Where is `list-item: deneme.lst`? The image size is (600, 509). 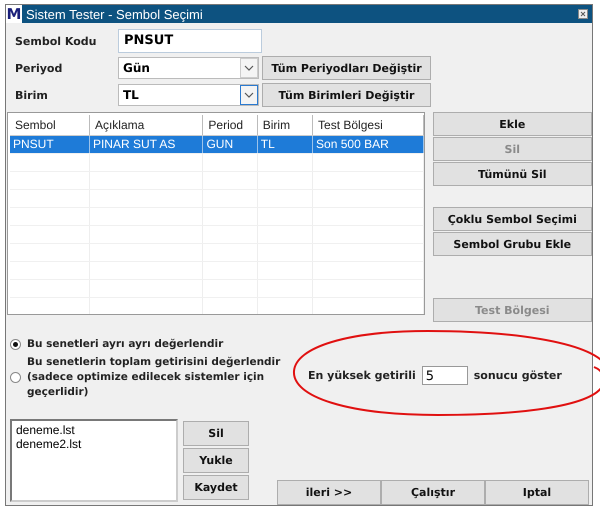
list-item: deneme.lst is located at coordinates (94, 430).